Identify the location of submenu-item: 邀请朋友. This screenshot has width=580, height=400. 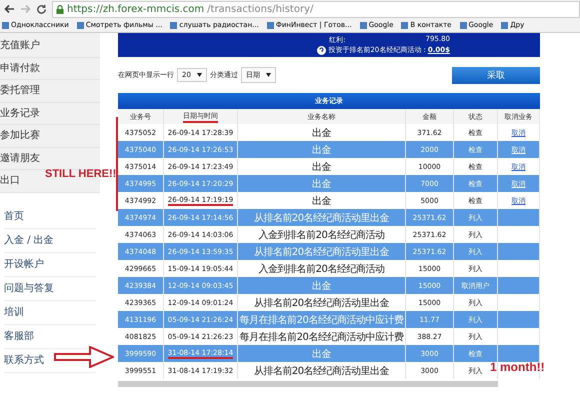
(20, 158).